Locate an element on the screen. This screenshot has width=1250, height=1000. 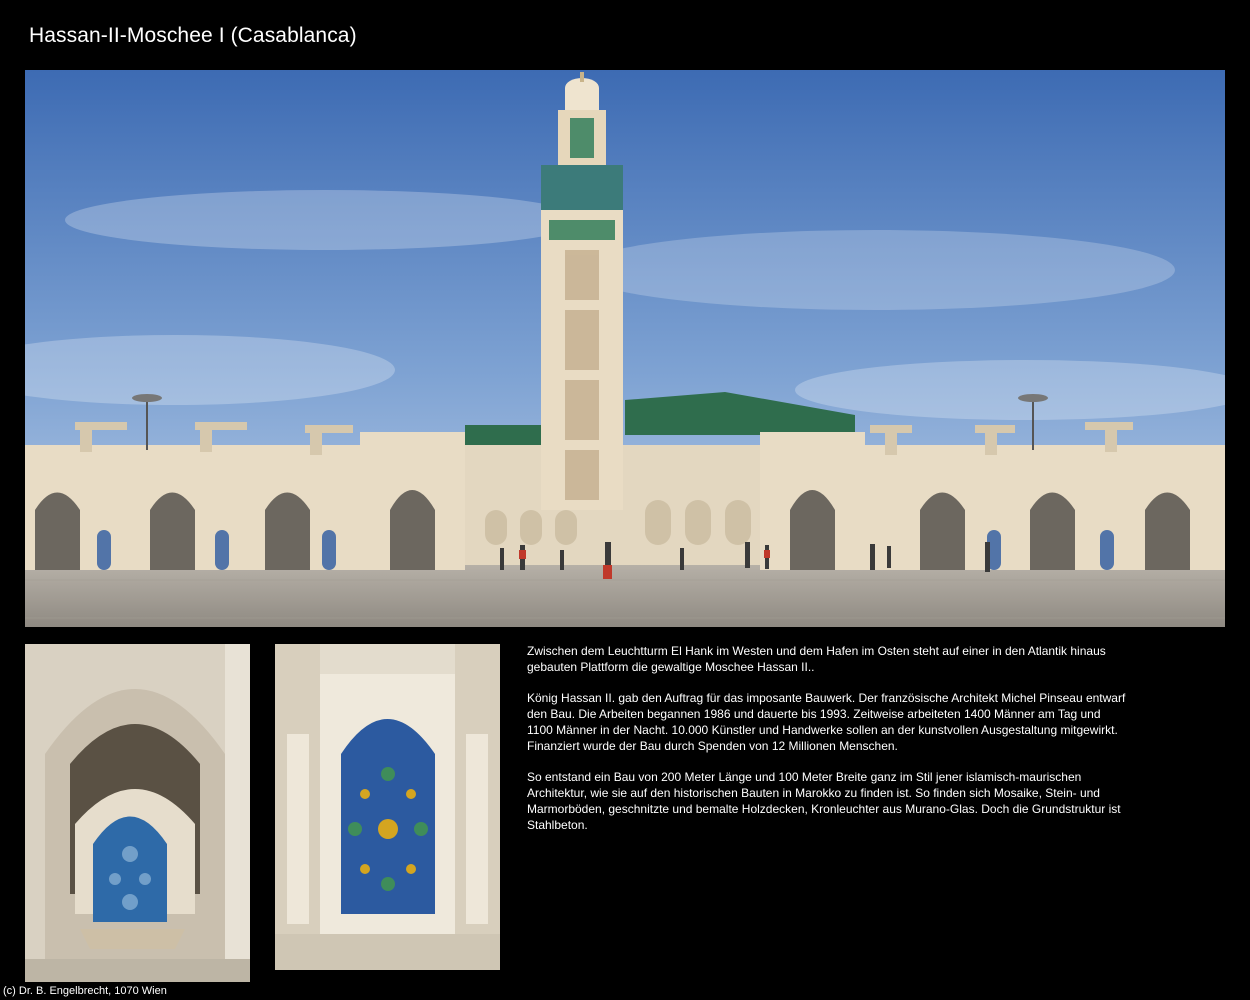
copyright-notice: (c) Dr. B. Engelbrecht, 1070 Wien is located at coordinates (85, 991).